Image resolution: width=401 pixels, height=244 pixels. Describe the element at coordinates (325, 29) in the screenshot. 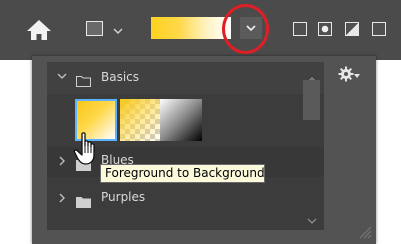

I see `radial-gradient-mode-icon` at that location.